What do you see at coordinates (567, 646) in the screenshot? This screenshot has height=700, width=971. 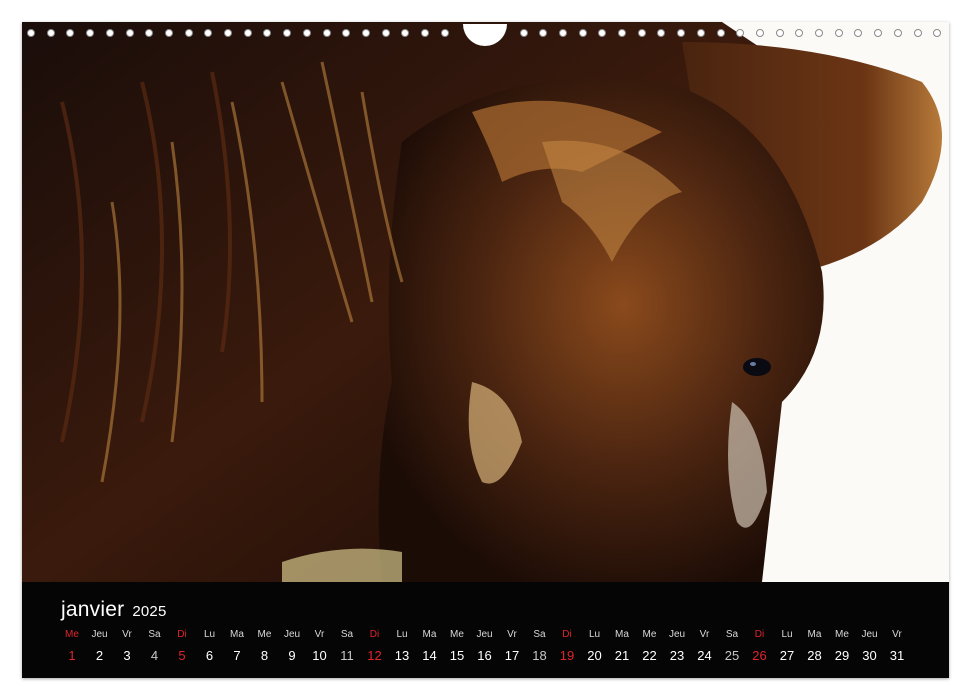 I see `day-cell: Di 19` at bounding box center [567, 646].